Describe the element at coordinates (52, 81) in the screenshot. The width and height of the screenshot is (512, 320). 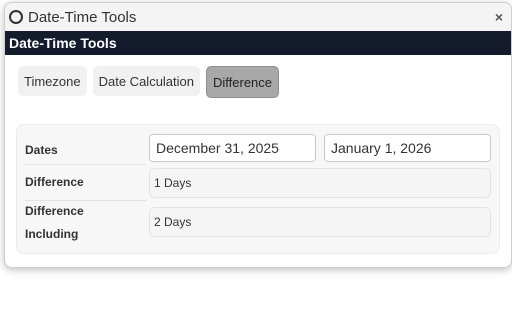
I see `tab-timezone: Timezone` at that location.